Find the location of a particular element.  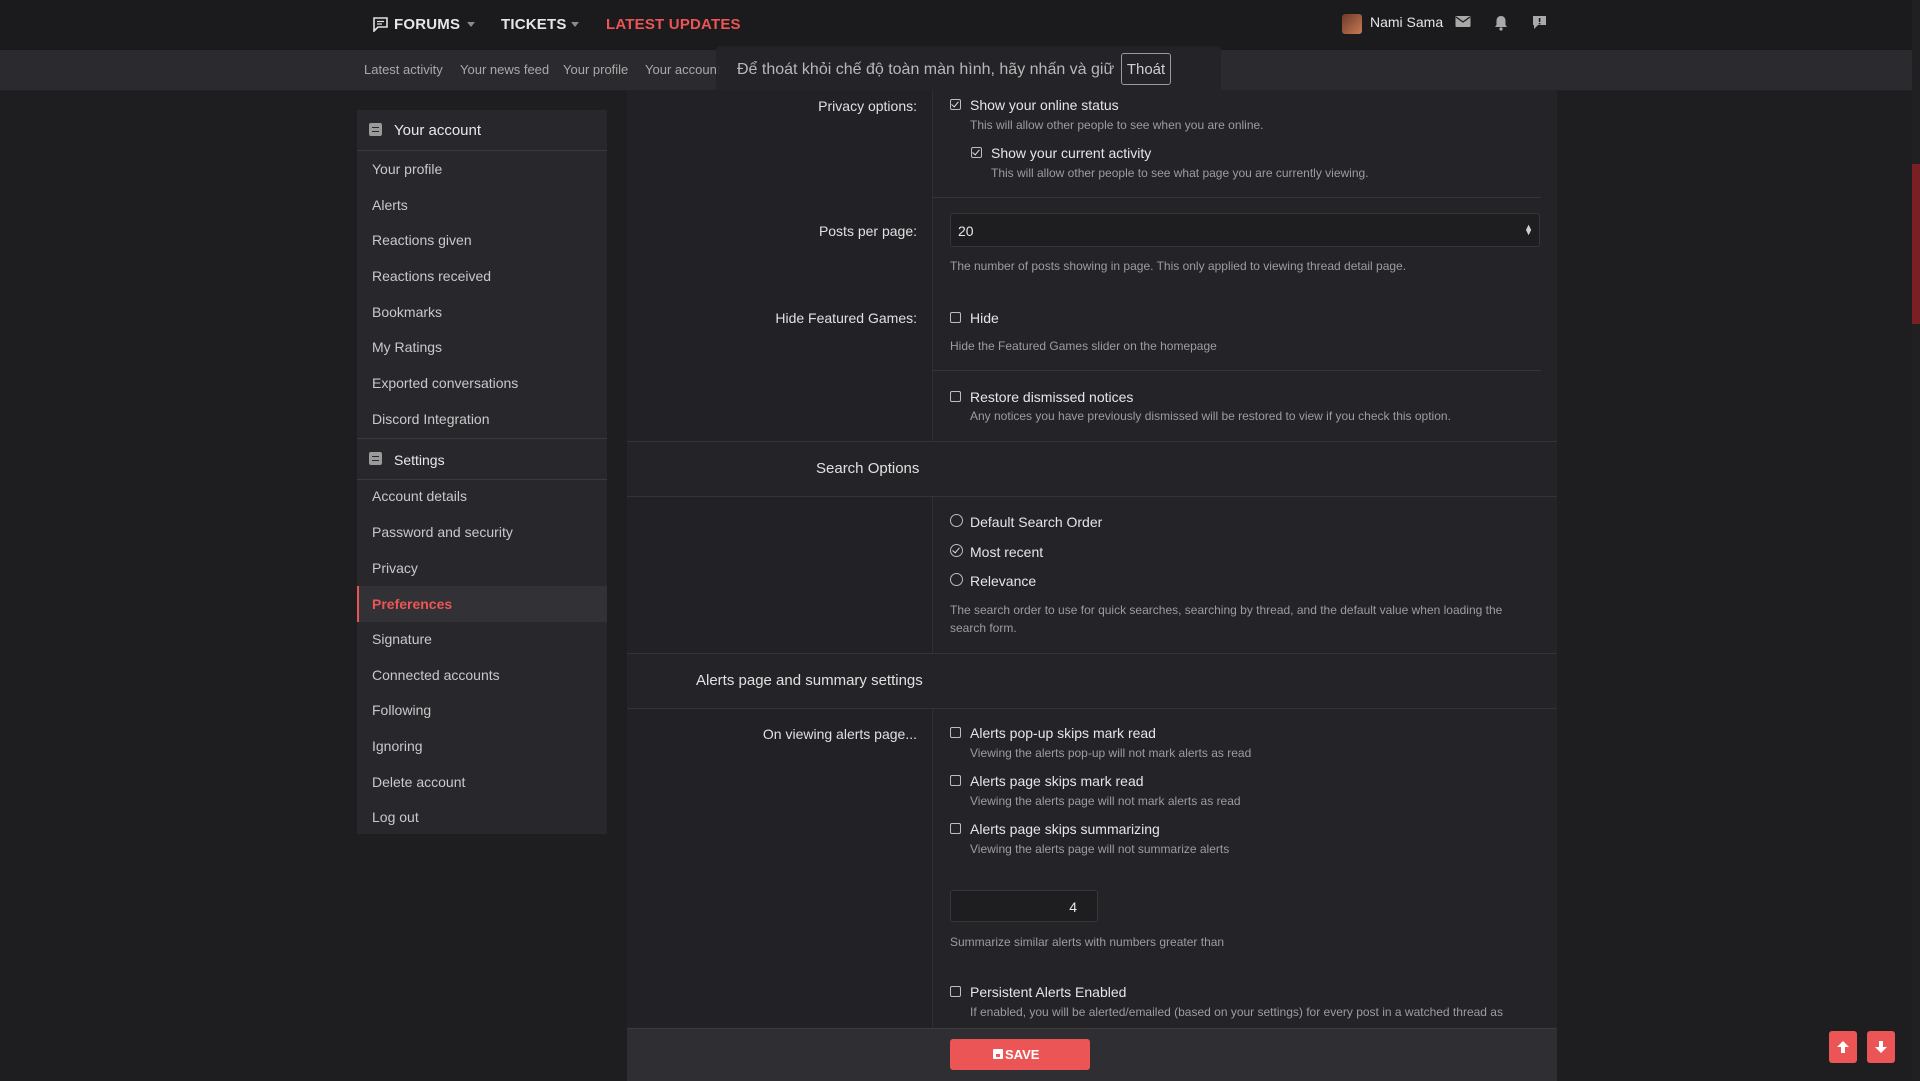

current-activity-label: Show your current activity is located at coordinates (1071, 153).